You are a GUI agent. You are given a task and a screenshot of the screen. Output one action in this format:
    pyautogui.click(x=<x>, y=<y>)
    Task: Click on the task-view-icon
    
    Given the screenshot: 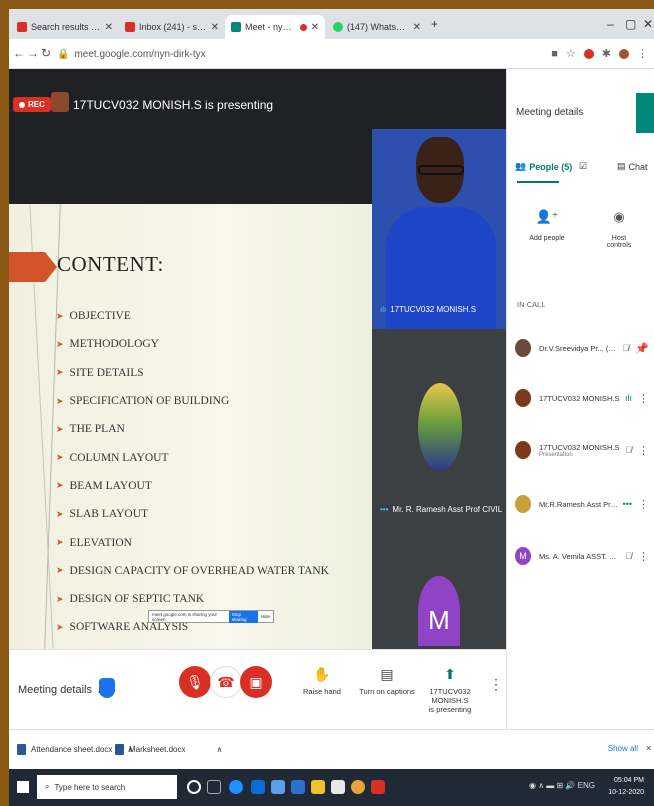 What is the action you would take?
    pyautogui.click(x=214, y=787)
    